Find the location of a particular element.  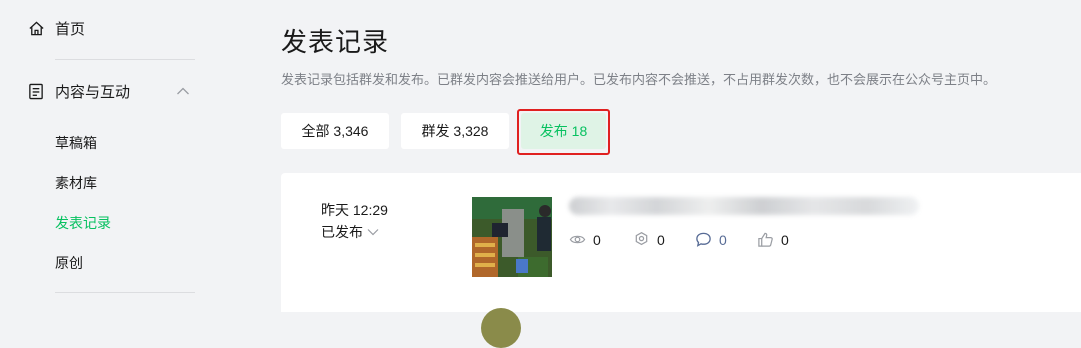

stat-views: 0 is located at coordinates (585, 239).